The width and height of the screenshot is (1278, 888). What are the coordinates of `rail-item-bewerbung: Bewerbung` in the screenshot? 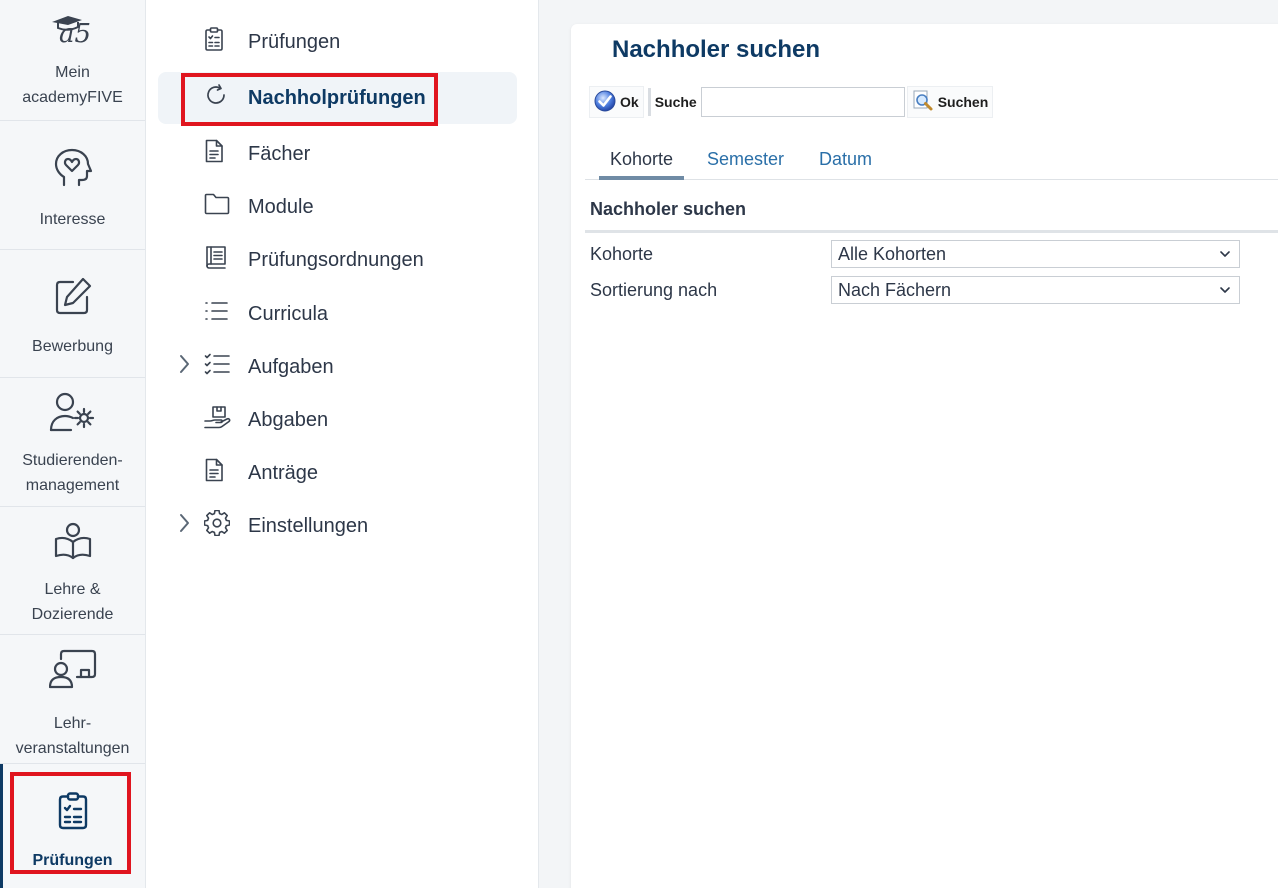 It's located at (72, 314).